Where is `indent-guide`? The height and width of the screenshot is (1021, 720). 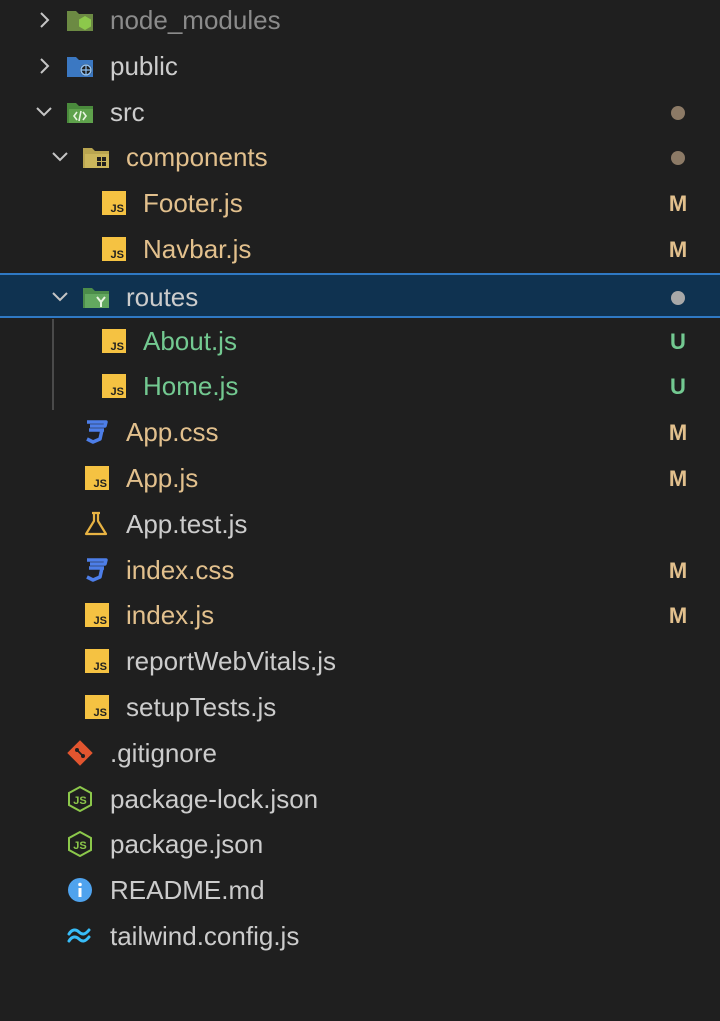
indent-guide is located at coordinates (53, 364).